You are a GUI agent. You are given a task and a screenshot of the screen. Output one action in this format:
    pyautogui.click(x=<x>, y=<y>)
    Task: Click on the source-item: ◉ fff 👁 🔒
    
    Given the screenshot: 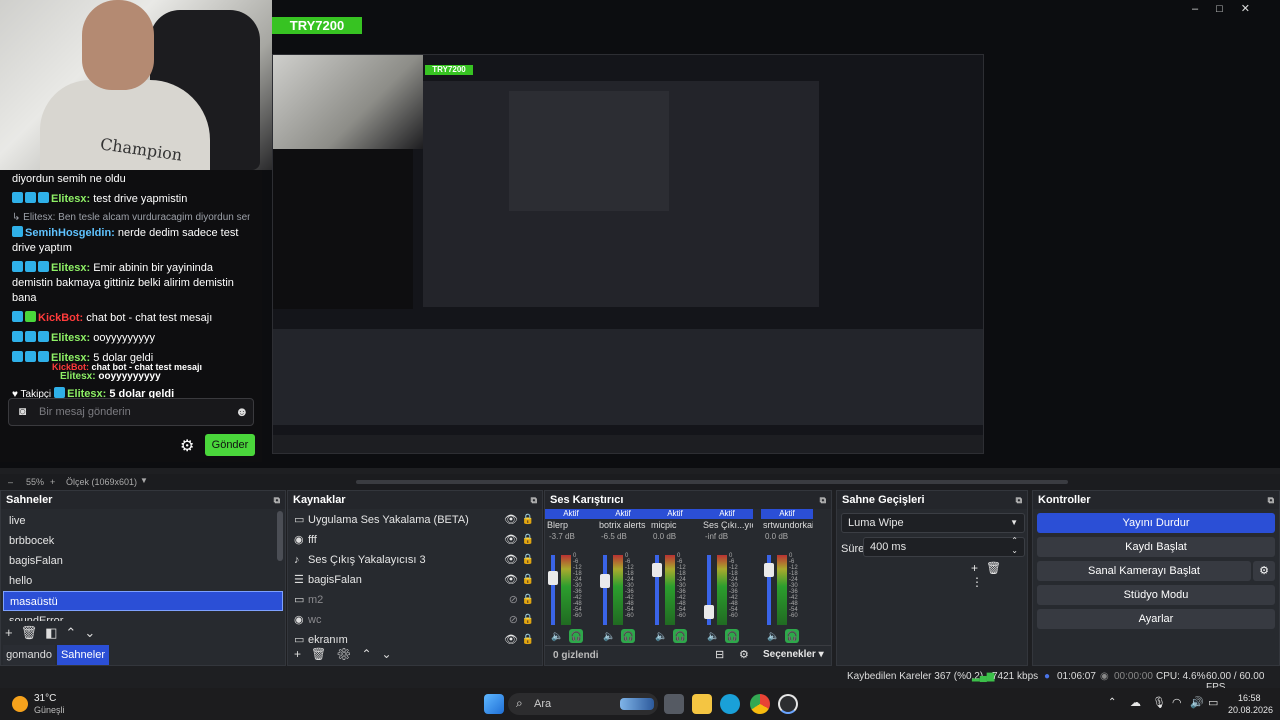 What is the action you would take?
    pyautogui.click(x=415, y=540)
    